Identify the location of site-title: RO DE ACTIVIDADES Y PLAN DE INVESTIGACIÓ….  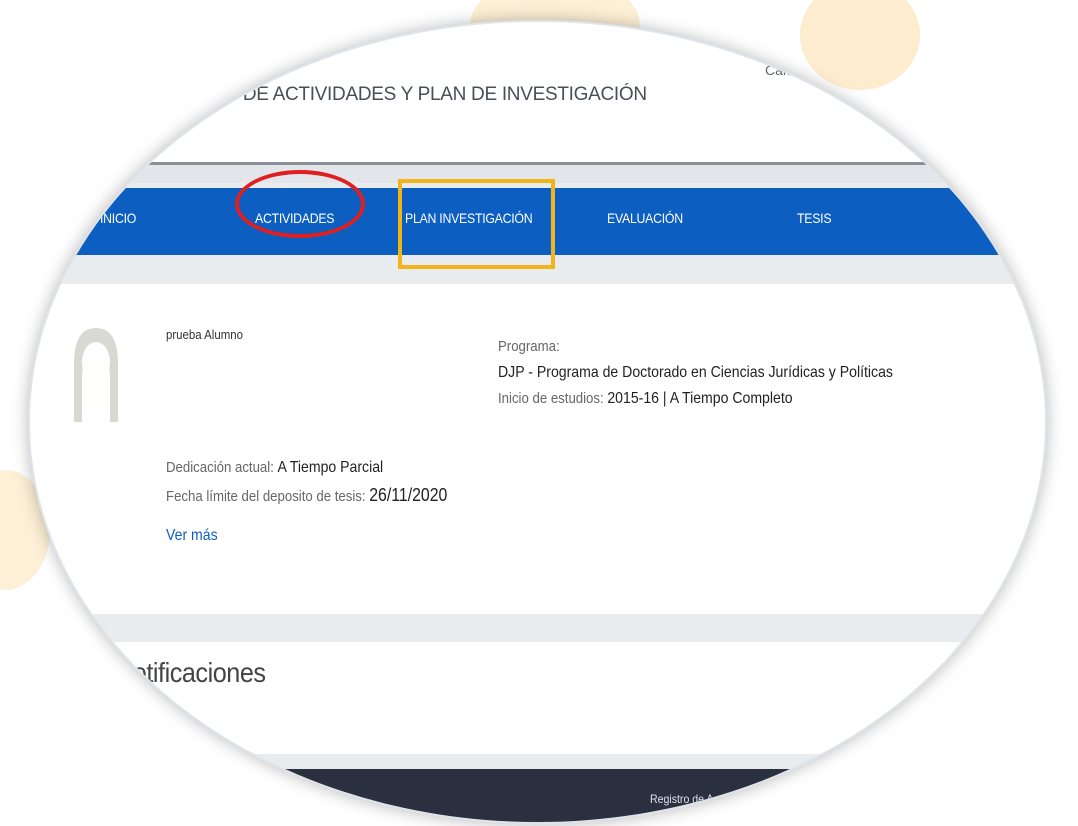
(428, 94).